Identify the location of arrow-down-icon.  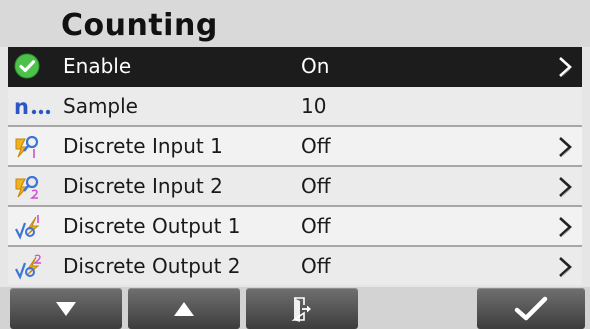
(66, 308).